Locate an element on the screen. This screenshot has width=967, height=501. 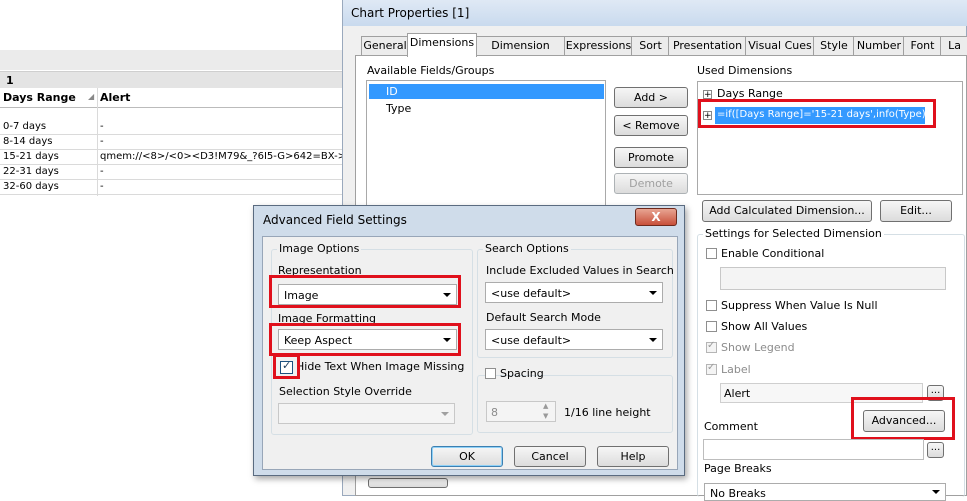
show-all-values-label: Show All Values is located at coordinates (764, 326).